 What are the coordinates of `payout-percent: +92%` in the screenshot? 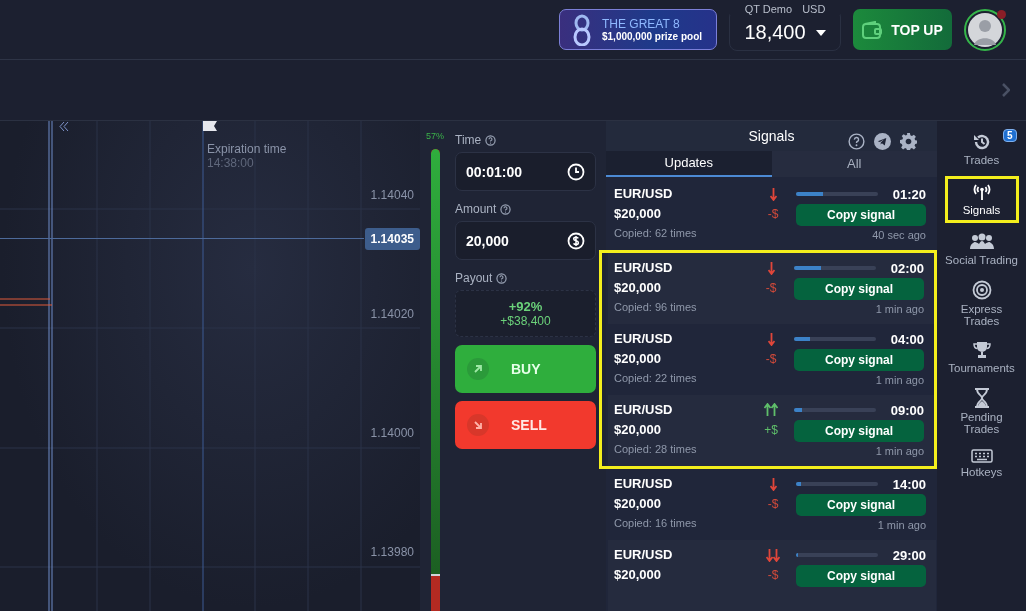 It's located at (525, 306).